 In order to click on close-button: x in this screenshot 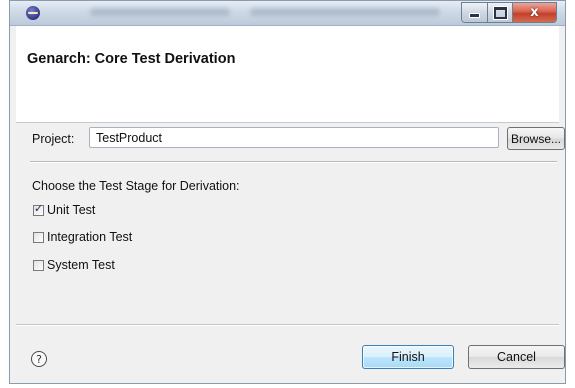, I will do `click(534, 12)`.